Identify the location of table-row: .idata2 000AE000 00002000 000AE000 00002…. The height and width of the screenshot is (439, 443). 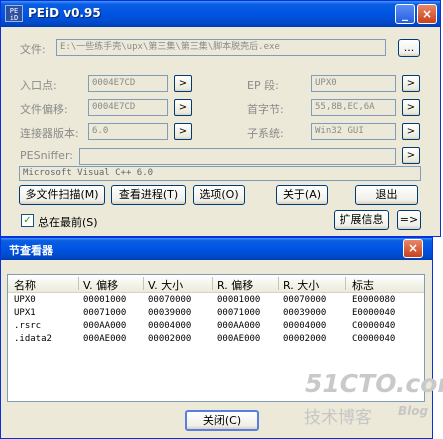
(216, 339).